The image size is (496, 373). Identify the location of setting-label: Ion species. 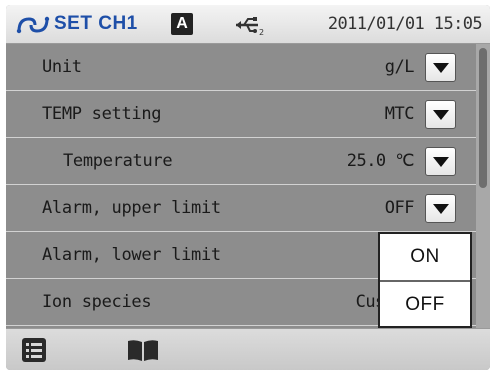
(97, 302).